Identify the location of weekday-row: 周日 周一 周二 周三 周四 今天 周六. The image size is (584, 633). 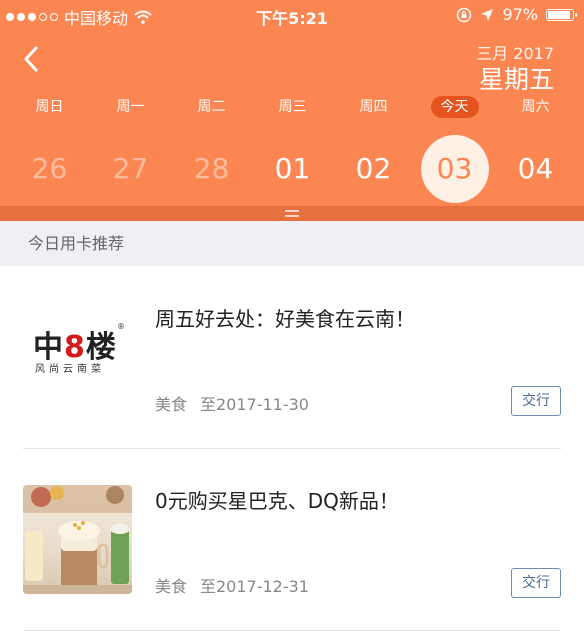
(292, 107).